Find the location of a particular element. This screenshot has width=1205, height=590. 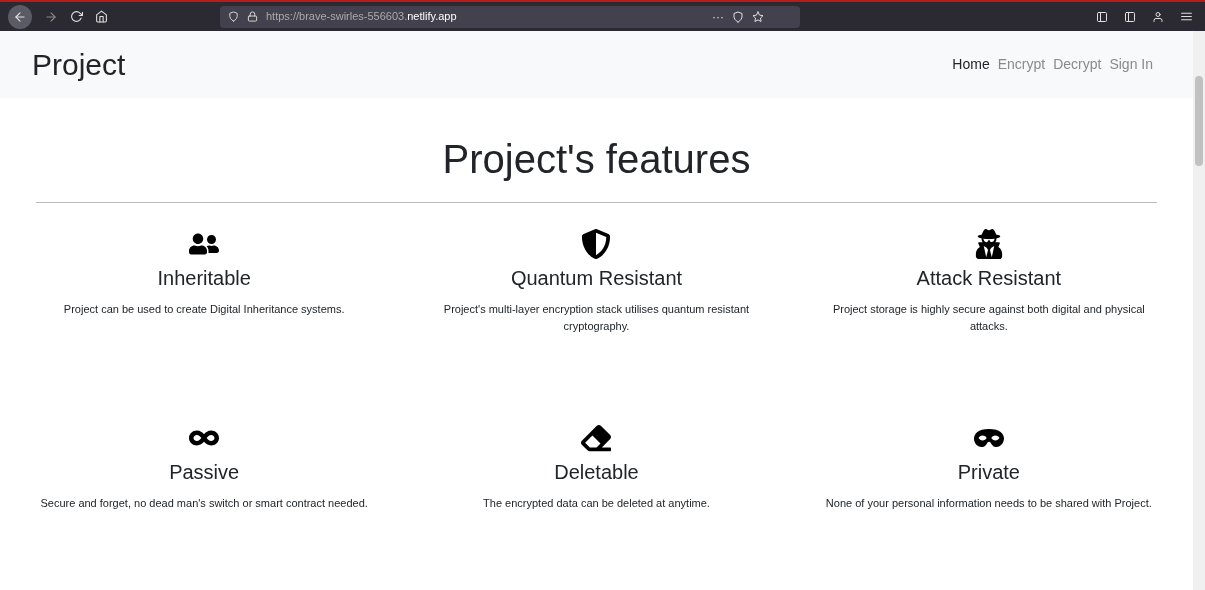

brand-title: Project is located at coordinates (79, 64).